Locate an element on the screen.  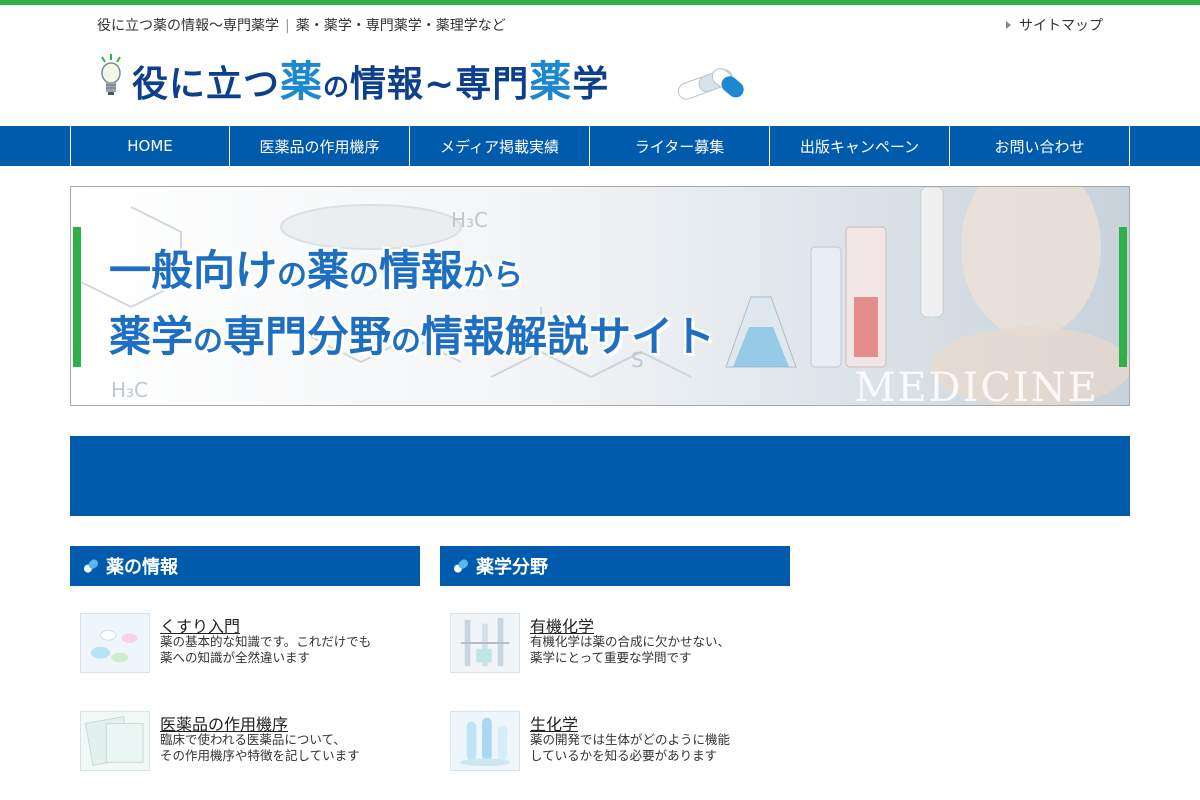
logo-big-2: 薬 is located at coordinates (551, 81).